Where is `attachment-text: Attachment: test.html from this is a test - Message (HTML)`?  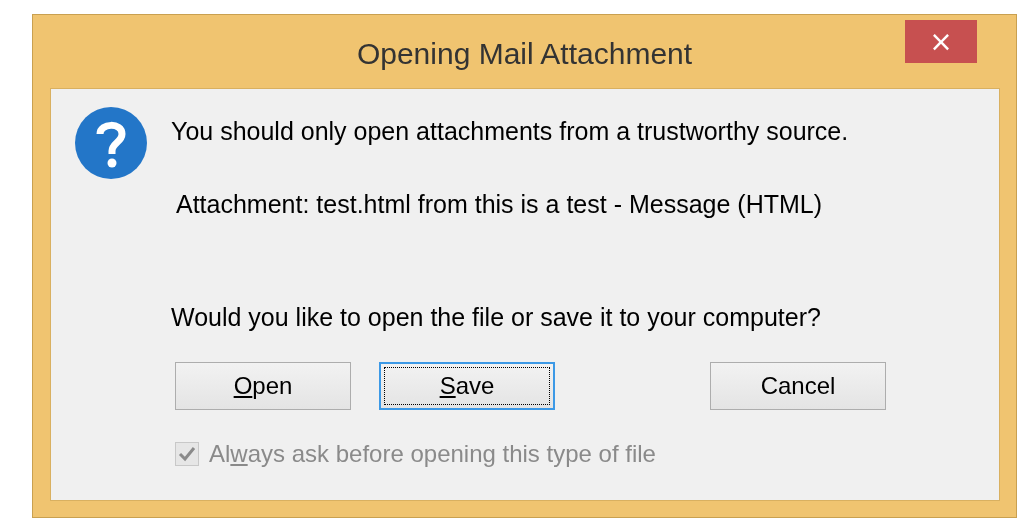
attachment-text: Attachment: test.html from this is a test - Message (HTML) is located at coordinates (499, 204).